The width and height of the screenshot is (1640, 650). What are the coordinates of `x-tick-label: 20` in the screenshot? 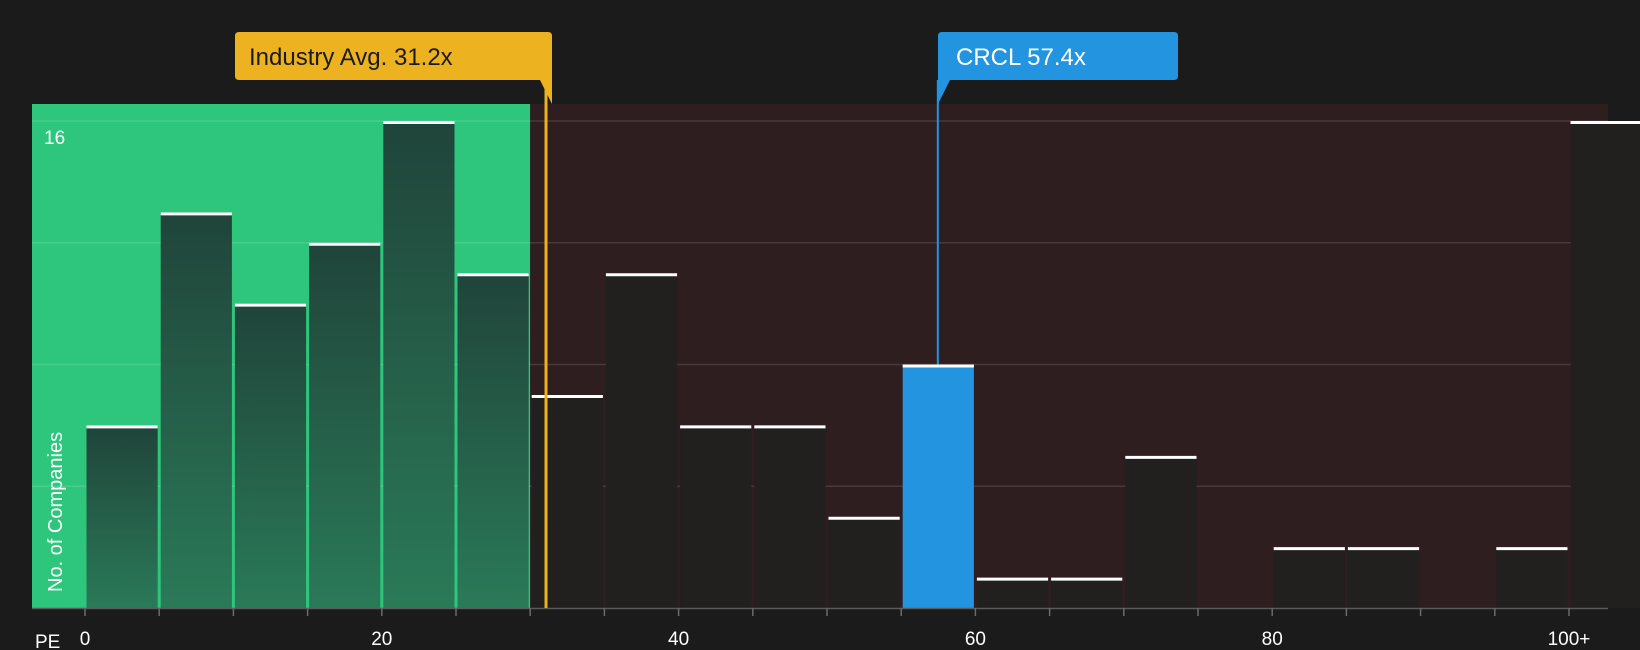 It's located at (381, 639).